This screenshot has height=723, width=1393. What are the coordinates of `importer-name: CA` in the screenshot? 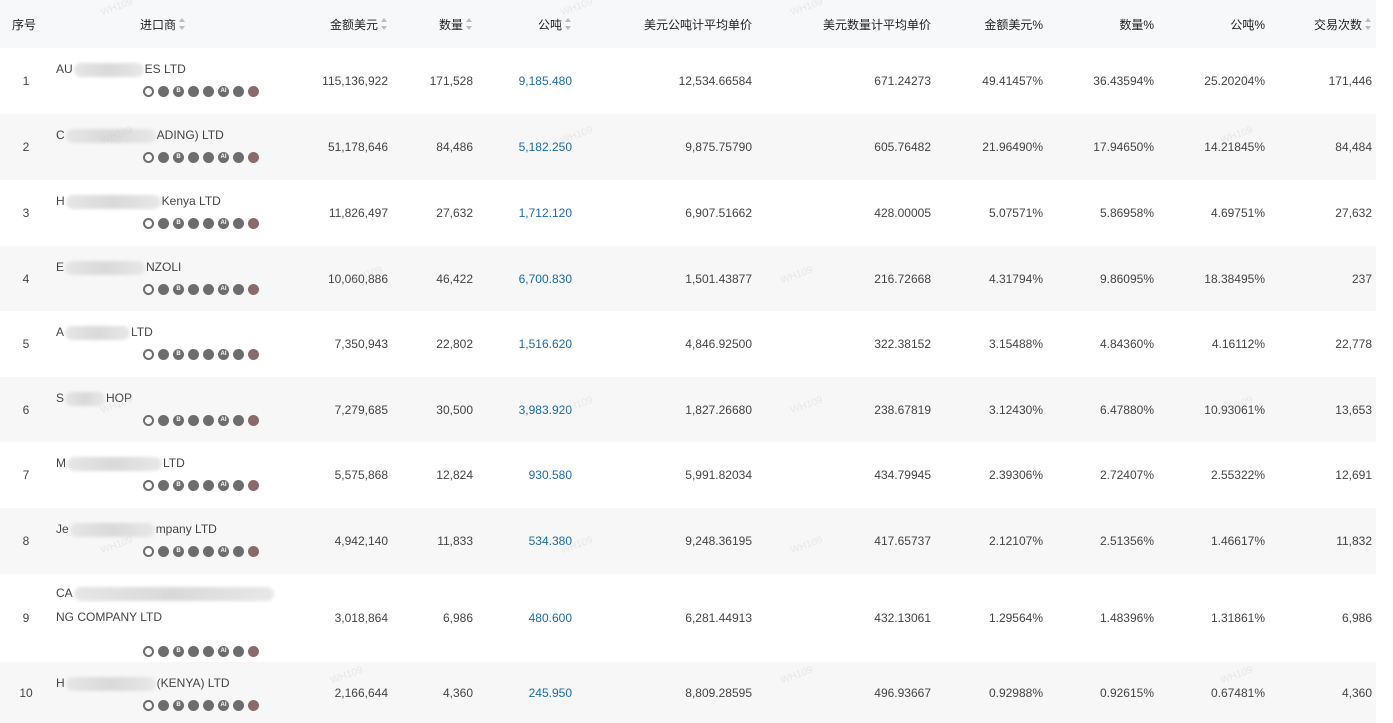 It's located at (165, 593).